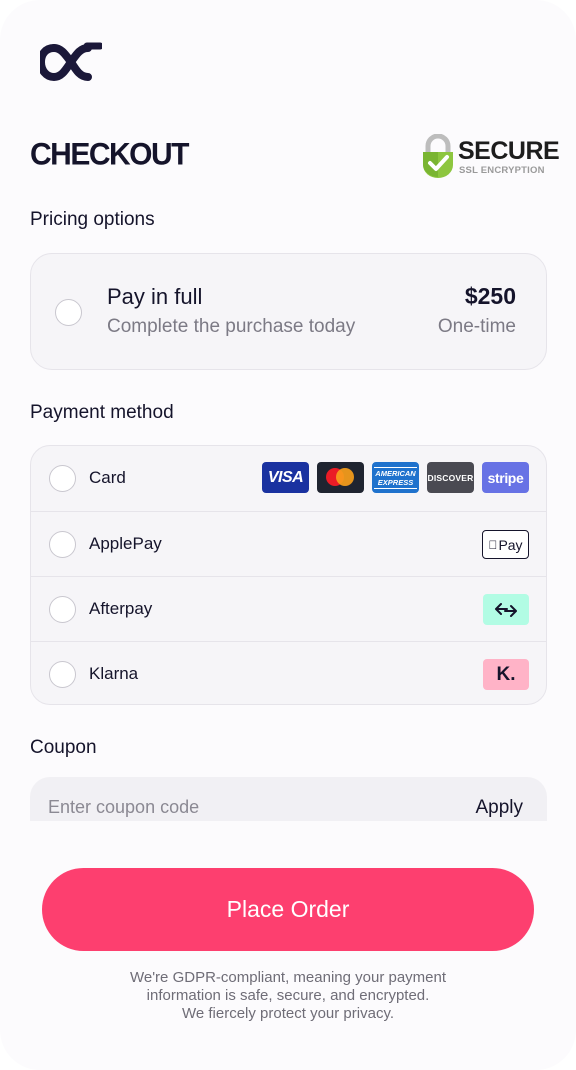 Image resolution: width=576 pixels, height=1070 pixels. Describe the element at coordinates (62, 674) in the screenshot. I see `klarna-radio` at that location.